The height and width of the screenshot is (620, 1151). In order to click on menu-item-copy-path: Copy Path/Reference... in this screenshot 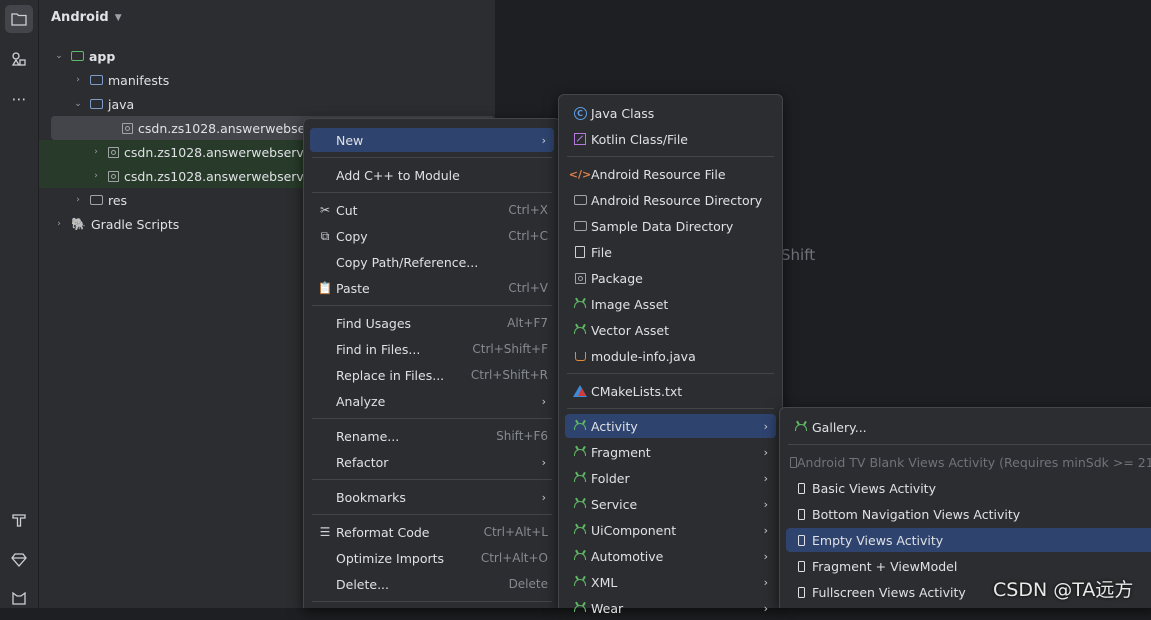, I will do `click(432, 262)`.